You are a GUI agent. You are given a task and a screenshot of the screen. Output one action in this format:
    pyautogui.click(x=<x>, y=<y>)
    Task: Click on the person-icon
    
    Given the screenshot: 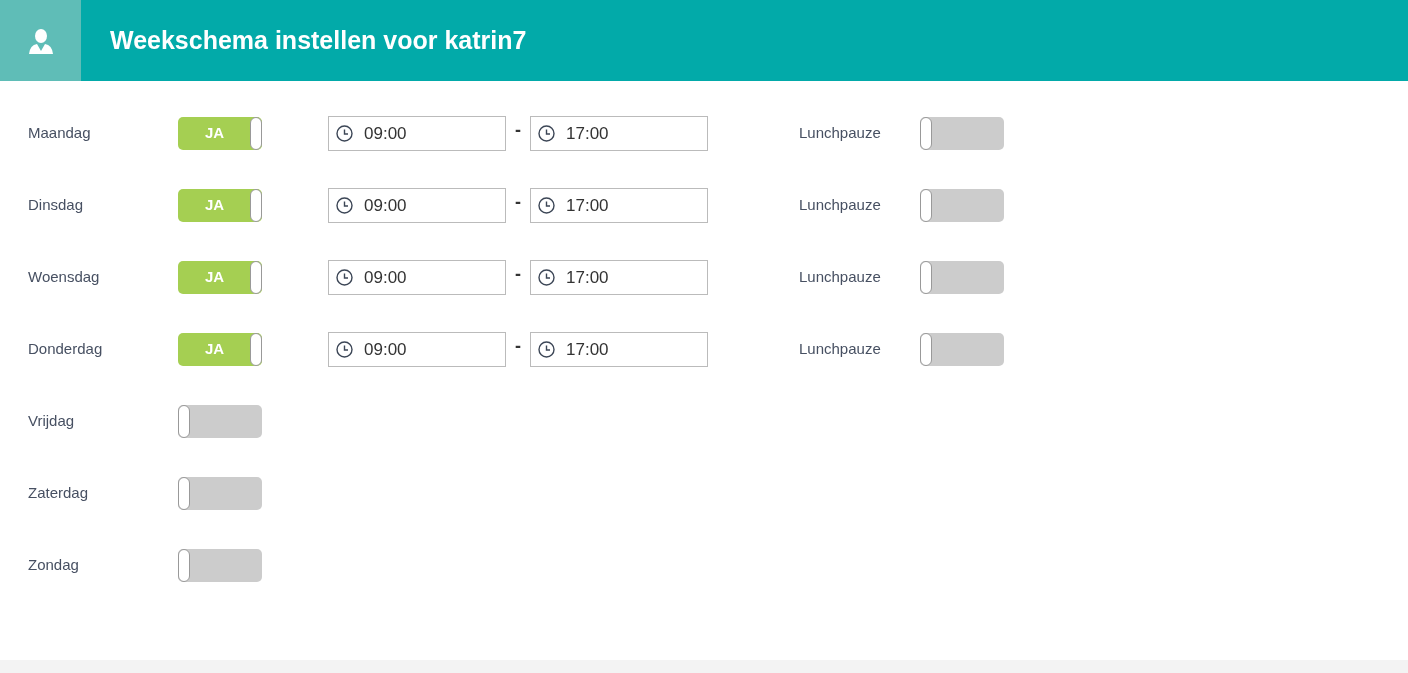 What is the action you would take?
    pyautogui.click(x=40, y=40)
    